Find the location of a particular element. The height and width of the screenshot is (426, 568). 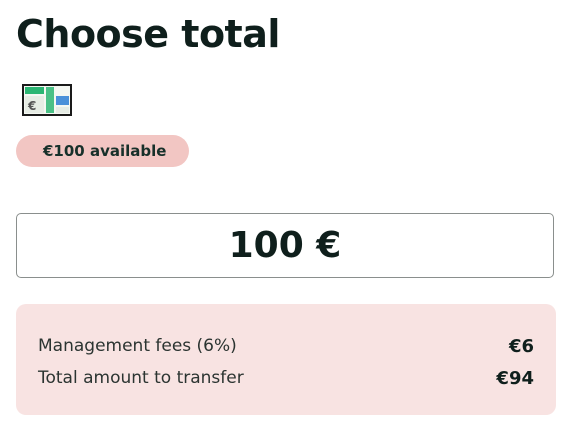

management-fee-row: Management fees (6%) €6 is located at coordinates (286, 346).